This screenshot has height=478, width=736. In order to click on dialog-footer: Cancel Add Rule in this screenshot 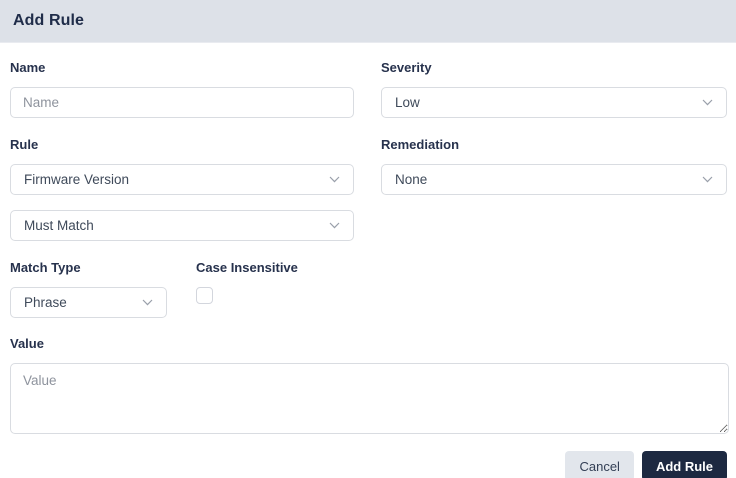, I will do `click(368, 464)`.